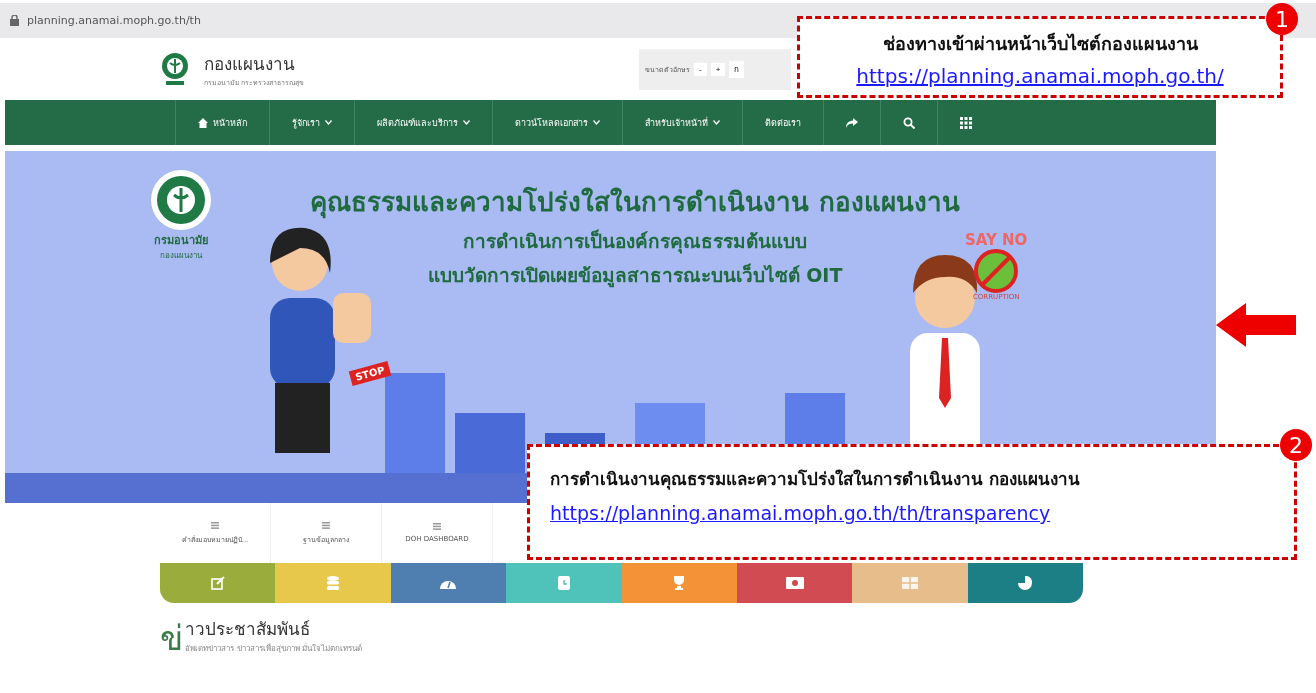  I want to click on section-heading: าวประชาสัมพันธ์, so click(248, 629).